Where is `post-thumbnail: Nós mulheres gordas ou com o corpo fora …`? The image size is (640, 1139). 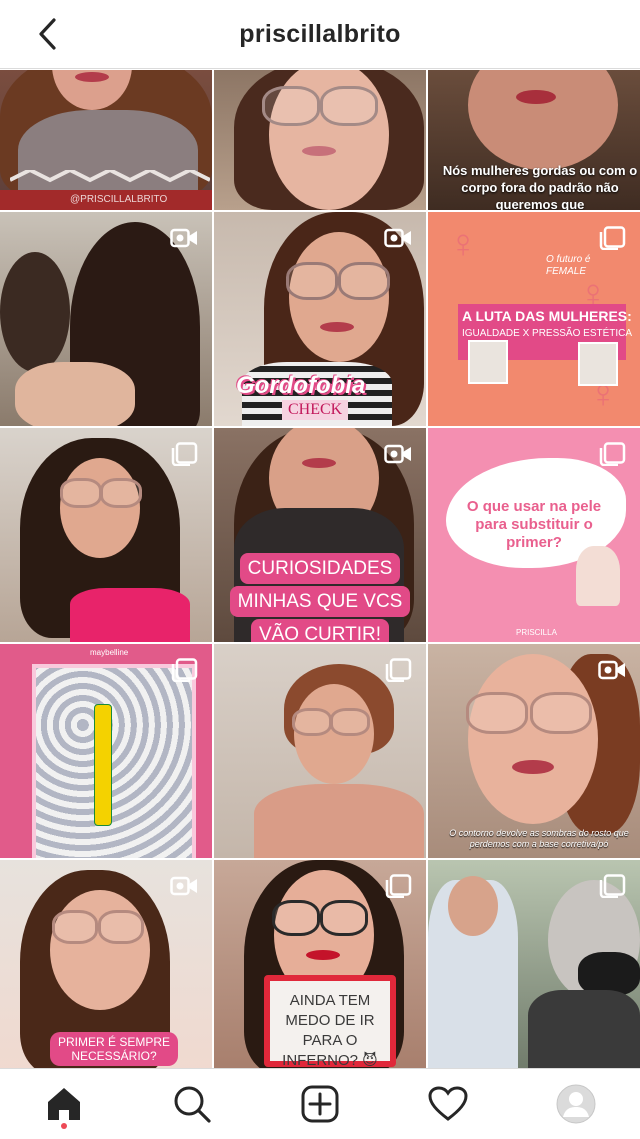 post-thumbnail: Nós mulheres gordas ou com o corpo fora … is located at coordinates (534, 140).